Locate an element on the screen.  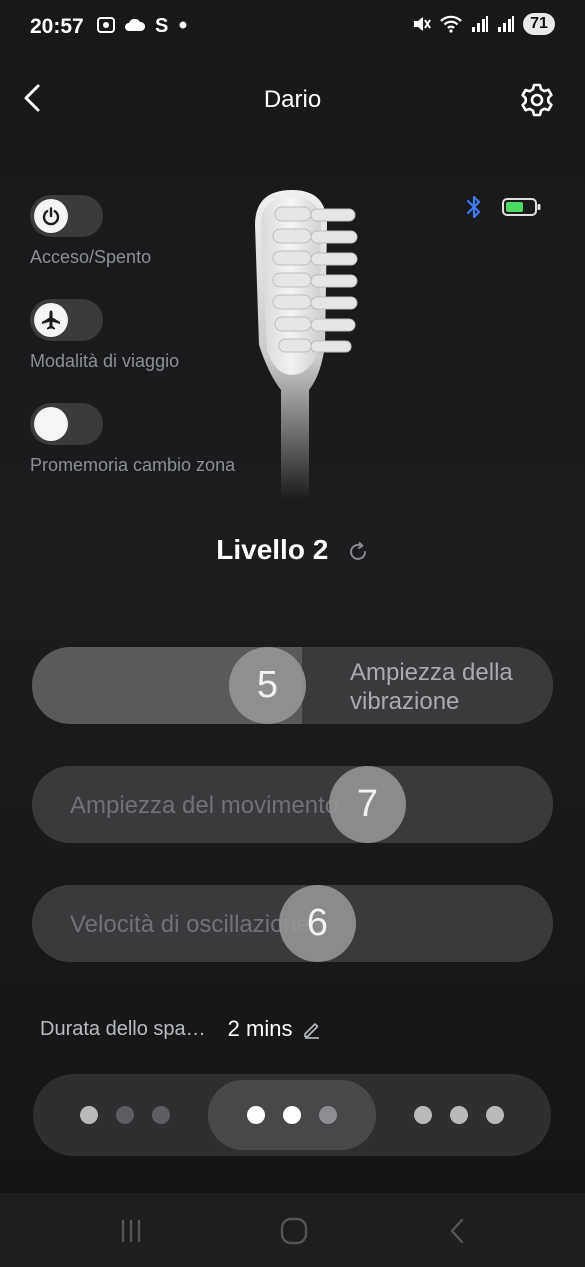
nav-back-icon is located at coordinates (457, 1231).